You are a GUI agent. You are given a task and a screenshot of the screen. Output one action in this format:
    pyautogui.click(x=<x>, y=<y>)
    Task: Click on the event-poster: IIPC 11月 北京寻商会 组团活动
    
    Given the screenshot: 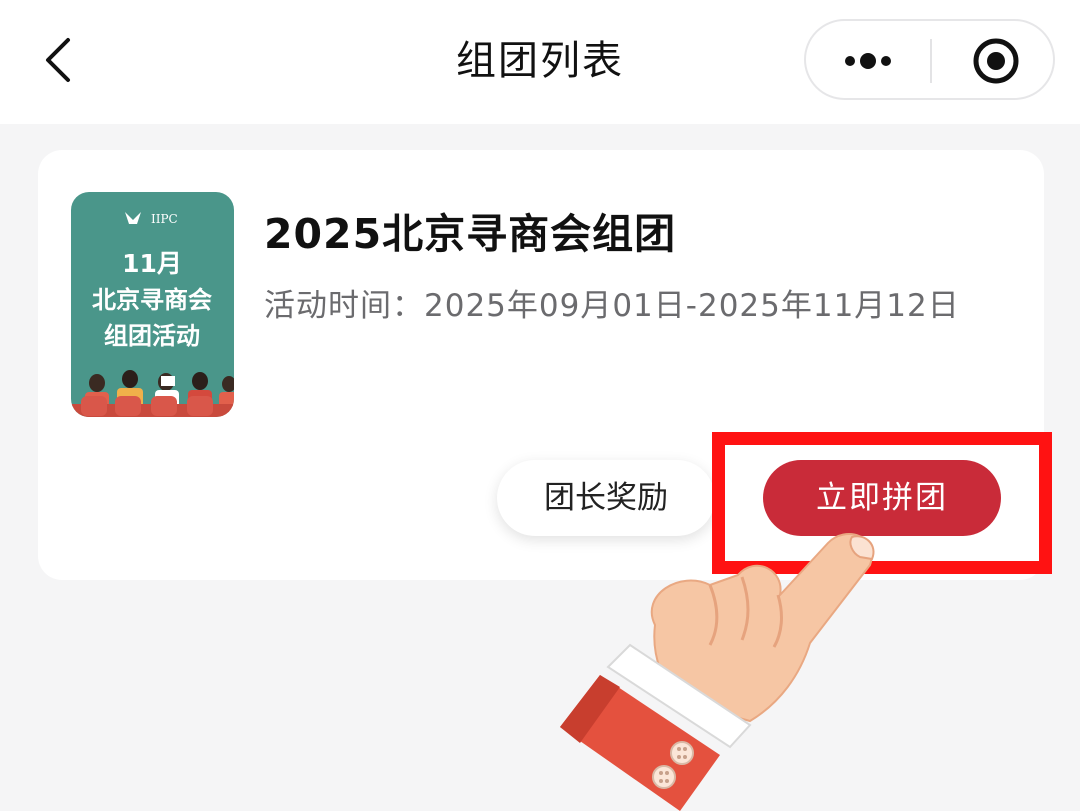 What is the action you would take?
    pyautogui.click(x=152, y=304)
    